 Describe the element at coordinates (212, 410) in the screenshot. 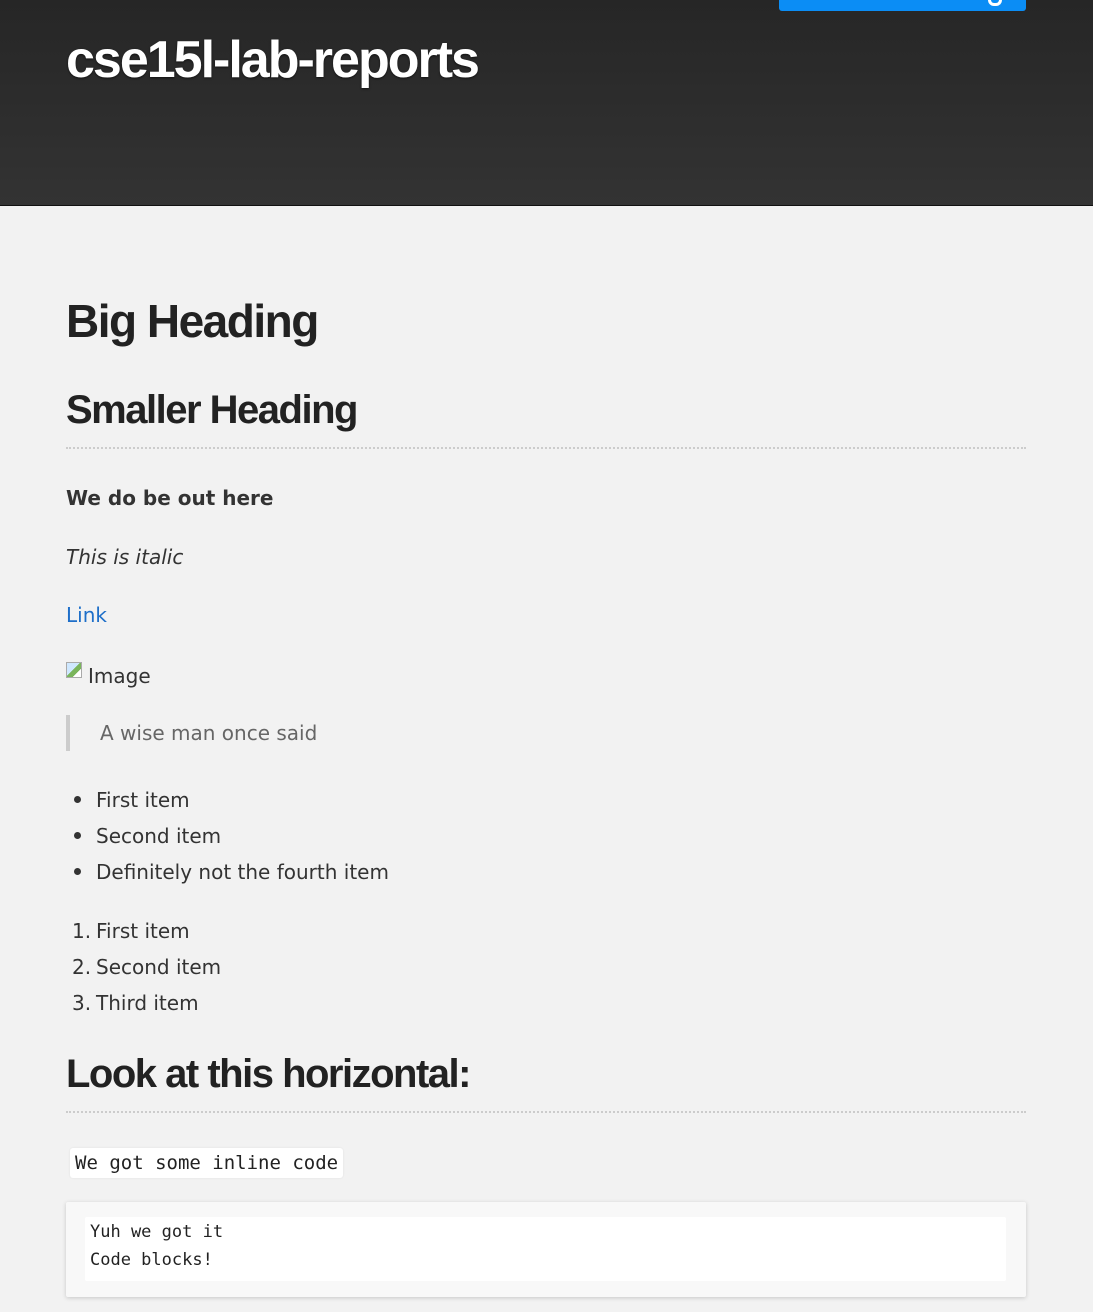

I see `smaller-heading: Smaller Heading` at that location.